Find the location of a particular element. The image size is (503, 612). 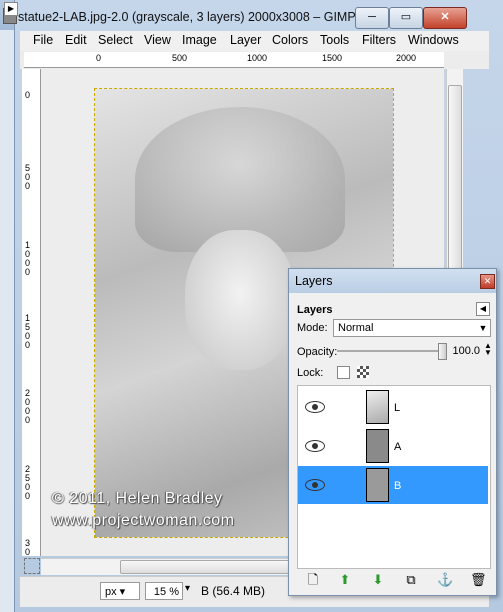

zoom-dropdown-icon: ▾ is located at coordinates (187, 588).